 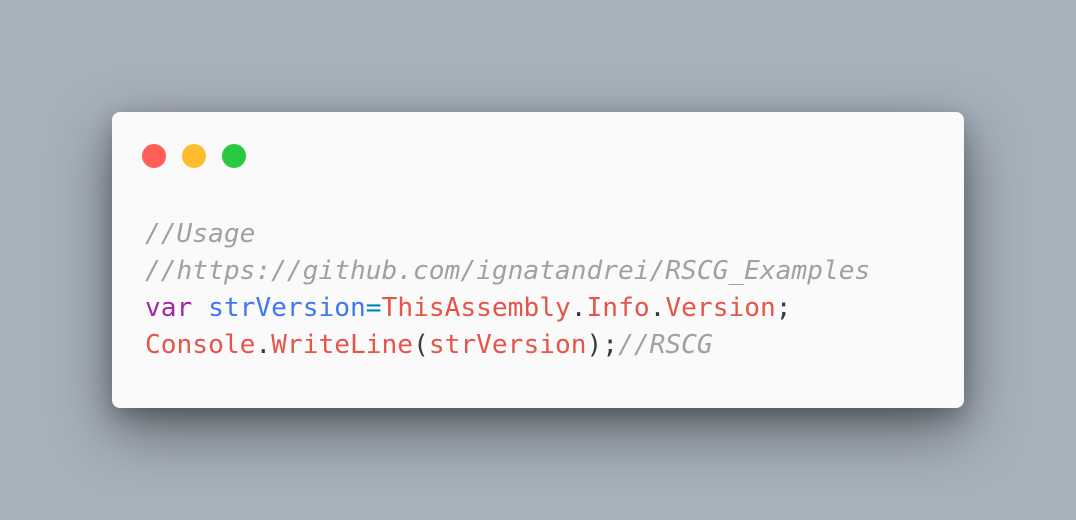 I want to click on code-token: //RSCG, so click(x=665, y=345).